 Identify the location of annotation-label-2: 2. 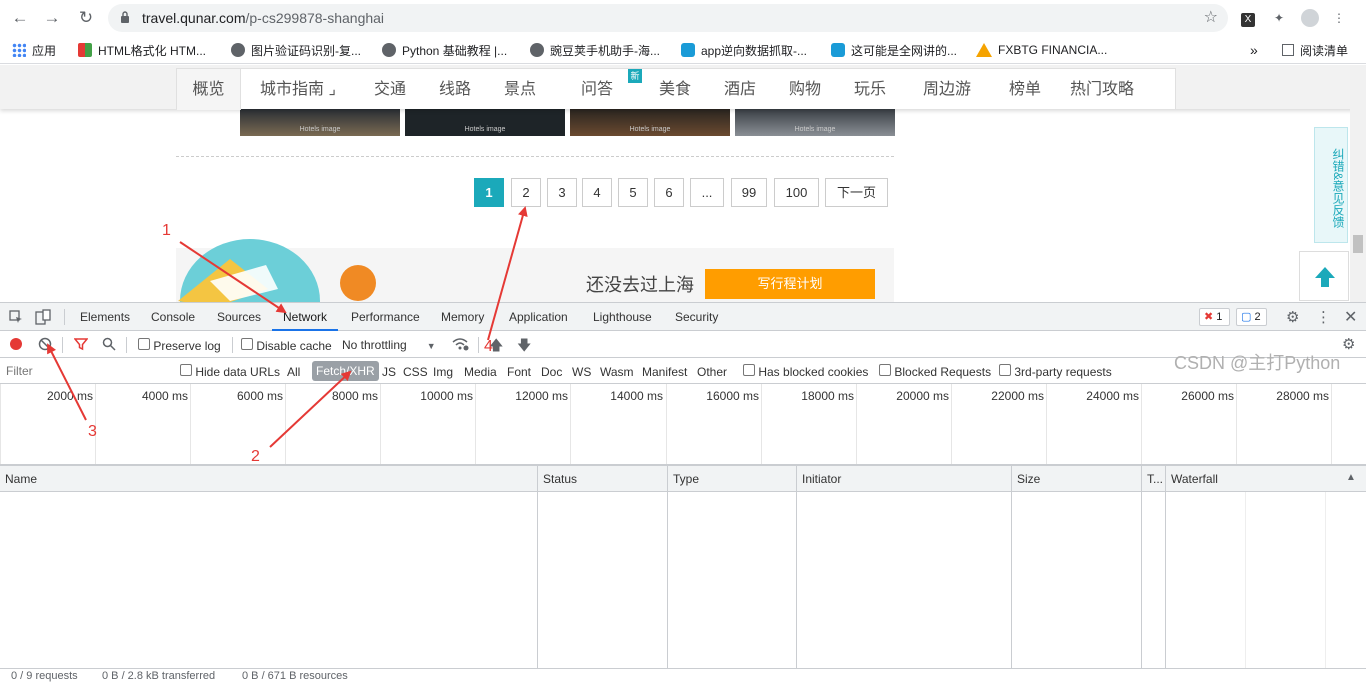
(255, 456).